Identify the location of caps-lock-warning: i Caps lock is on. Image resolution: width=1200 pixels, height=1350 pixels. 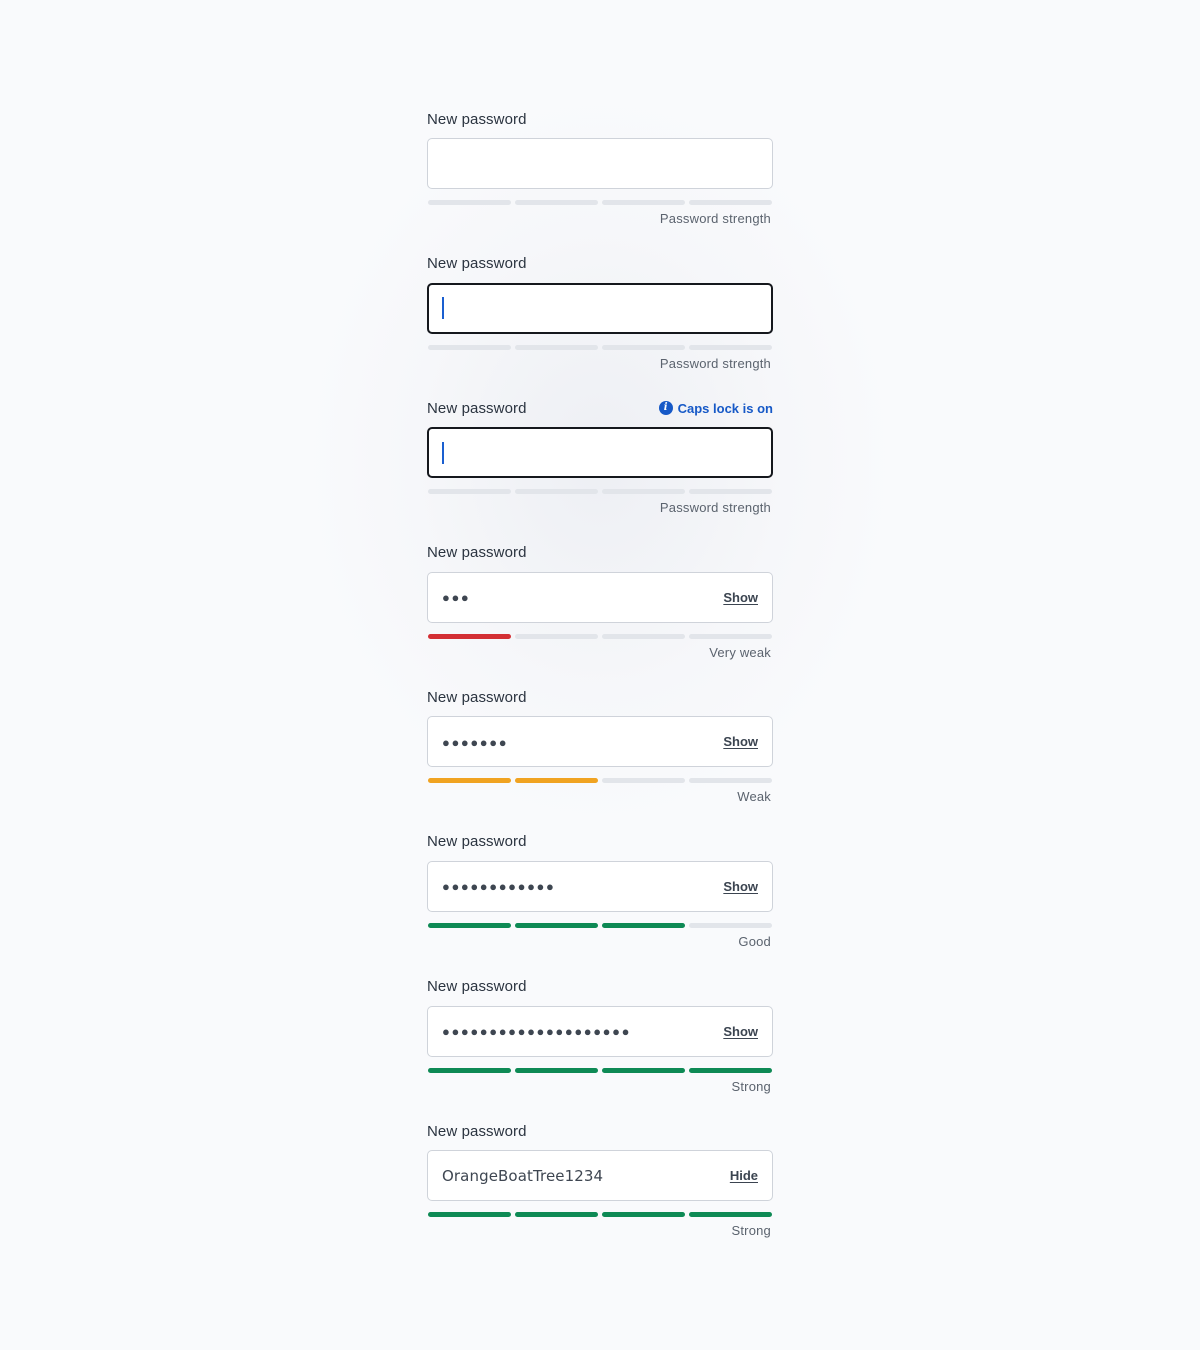
(715, 408).